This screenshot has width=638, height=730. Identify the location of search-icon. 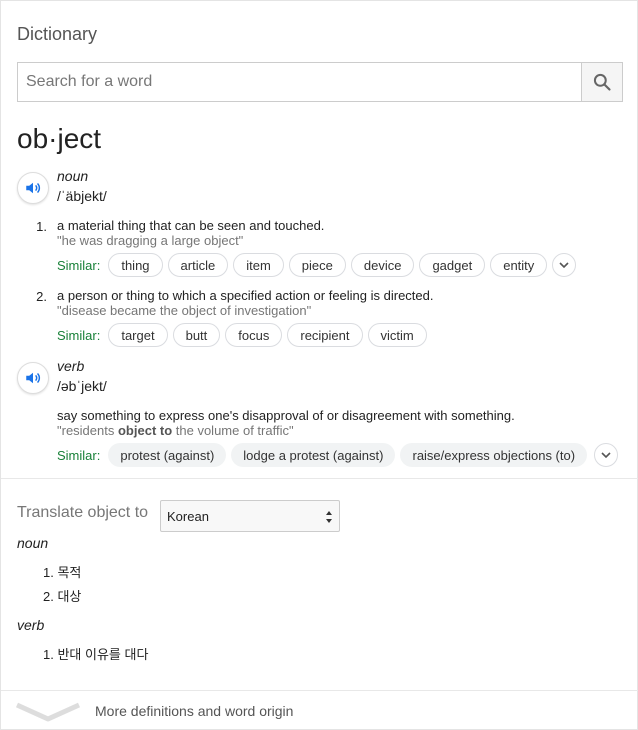
(602, 82).